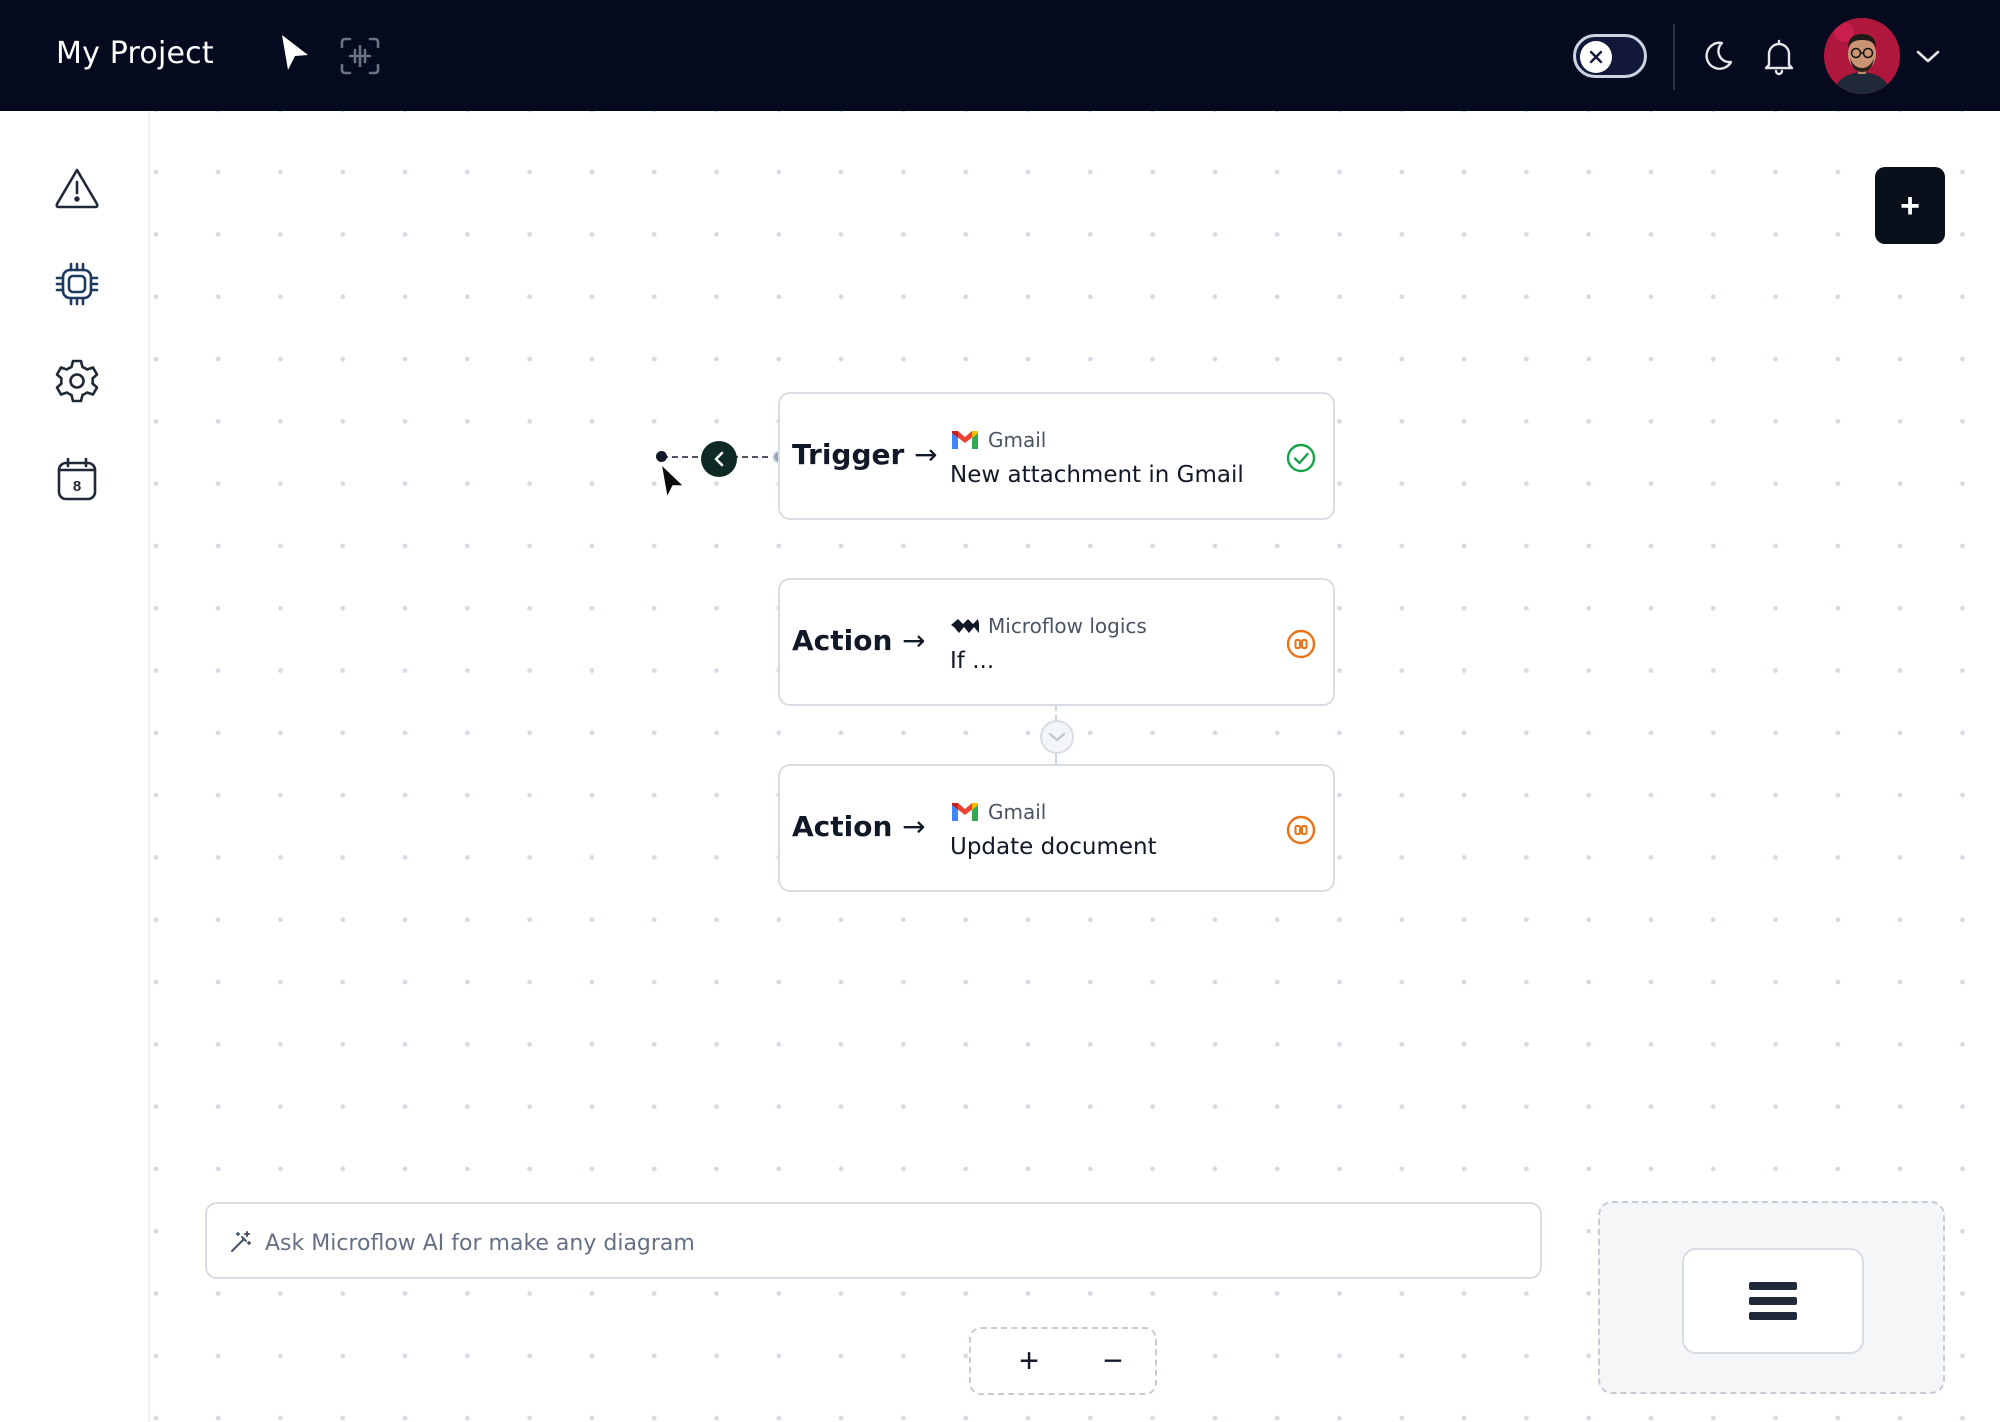 Image resolution: width=2000 pixels, height=1422 pixels. What do you see at coordinates (1063, 1361) in the screenshot?
I see `zoom-controls: + −` at bounding box center [1063, 1361].